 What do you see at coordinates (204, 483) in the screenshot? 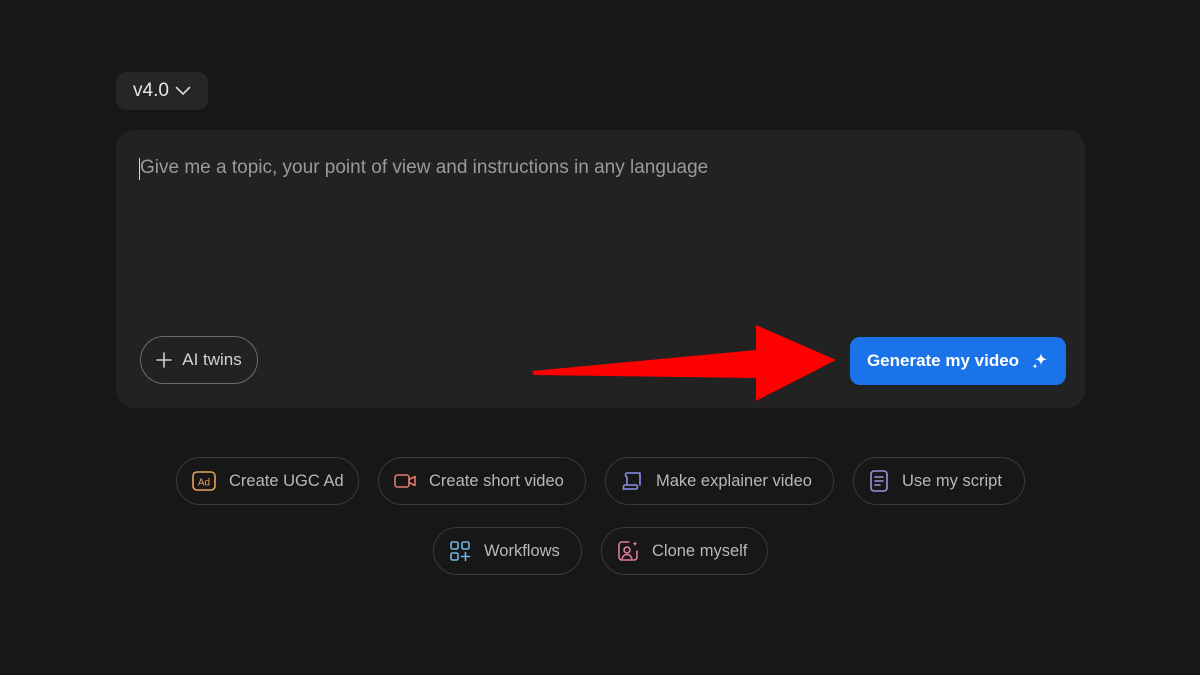
I see `svg-text: Ad` at bounding box center [204, 483].